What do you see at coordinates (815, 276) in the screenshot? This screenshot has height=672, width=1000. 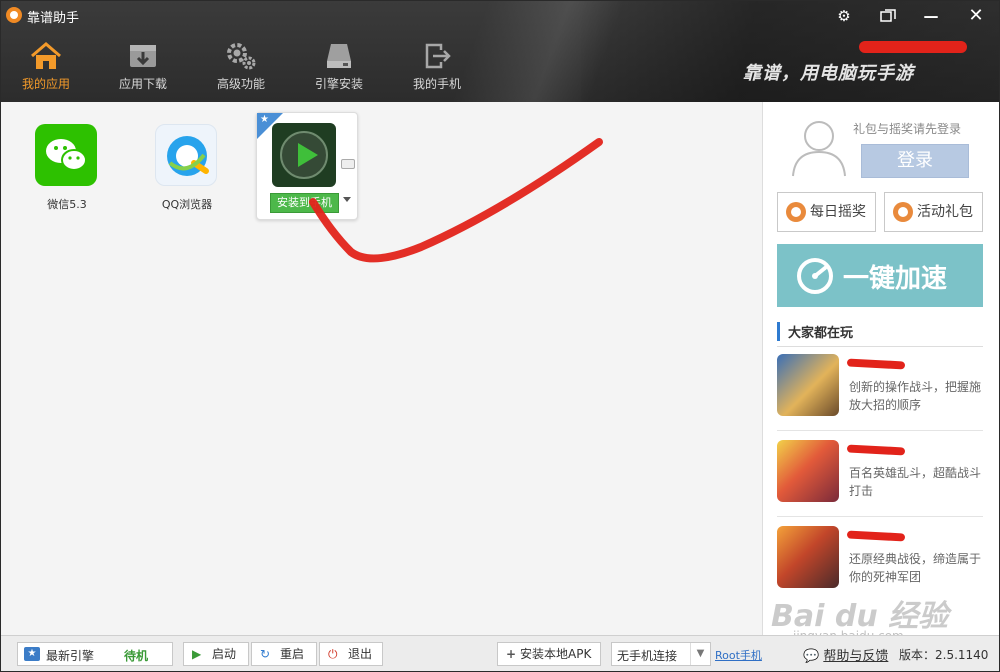 I see `speedometer-icon` at bounding box center [815, 276].